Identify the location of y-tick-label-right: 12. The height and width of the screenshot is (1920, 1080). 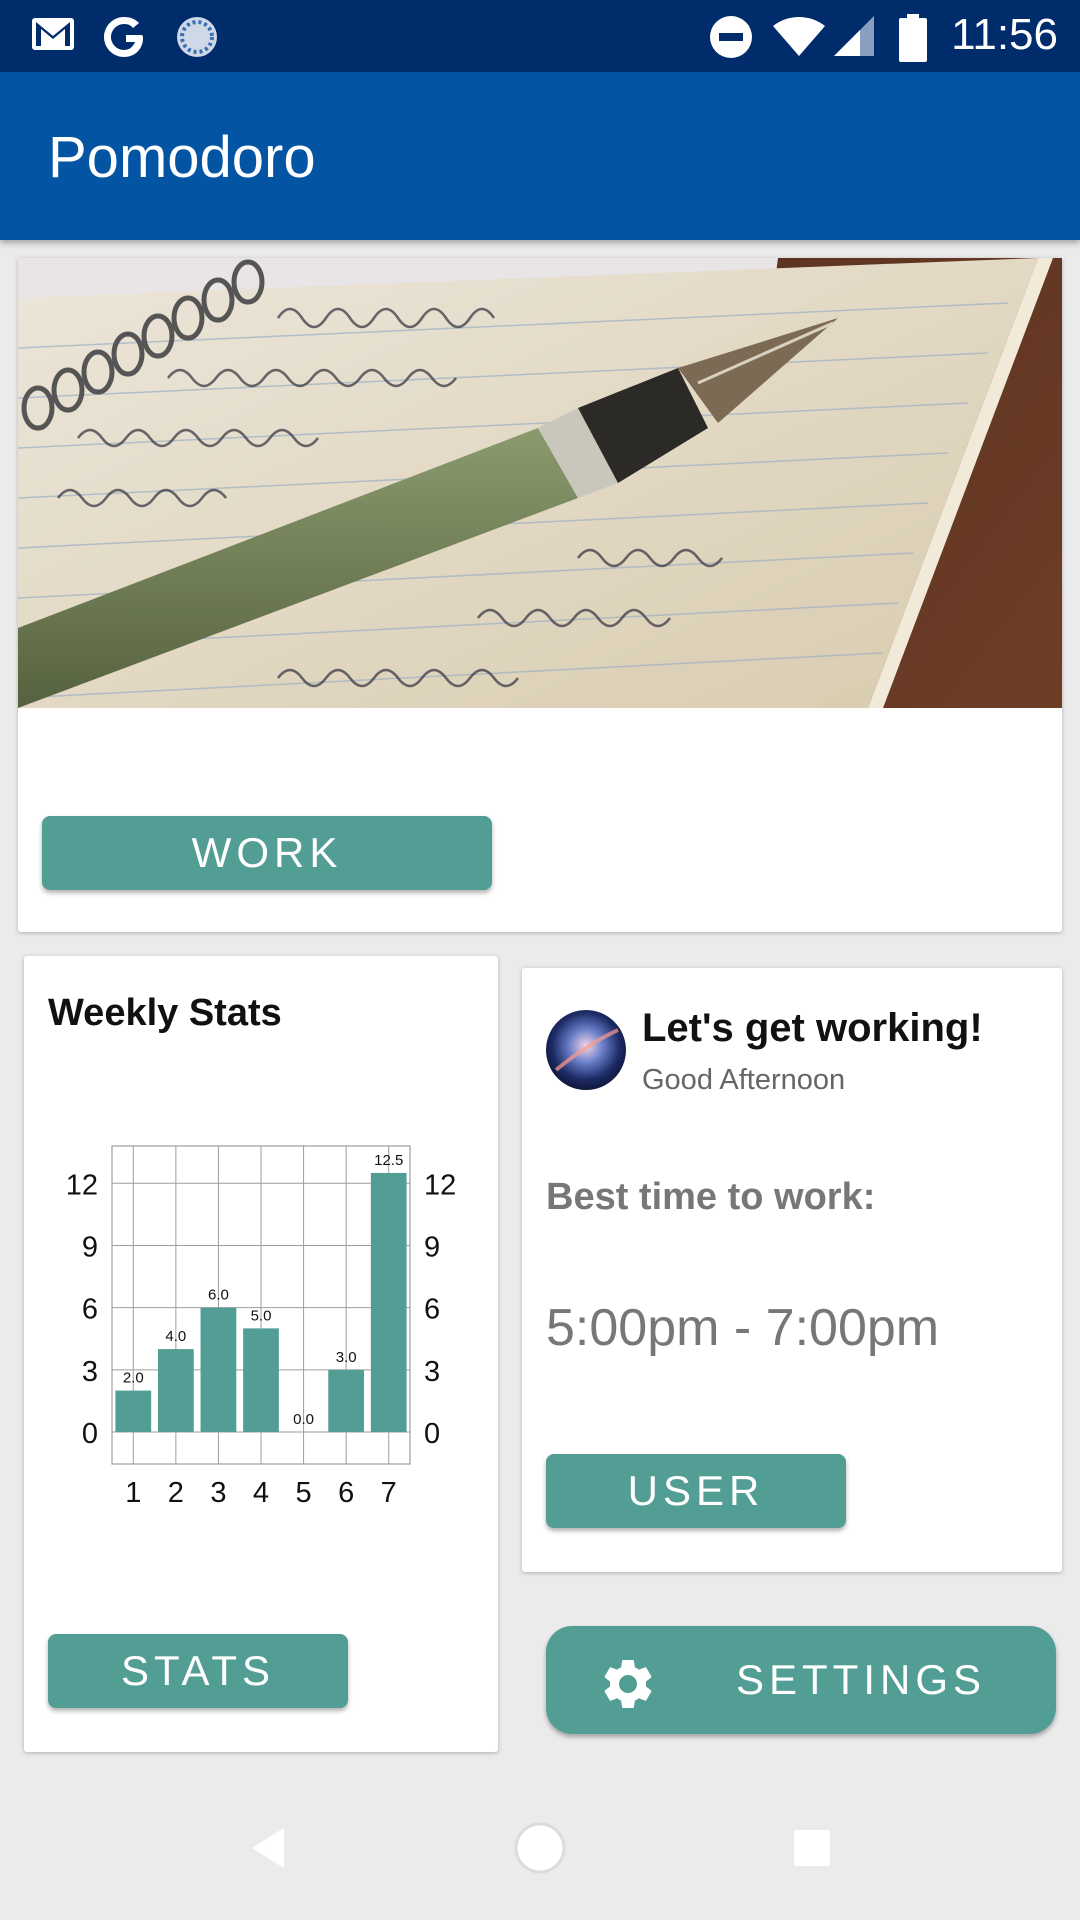
(440, 1185).